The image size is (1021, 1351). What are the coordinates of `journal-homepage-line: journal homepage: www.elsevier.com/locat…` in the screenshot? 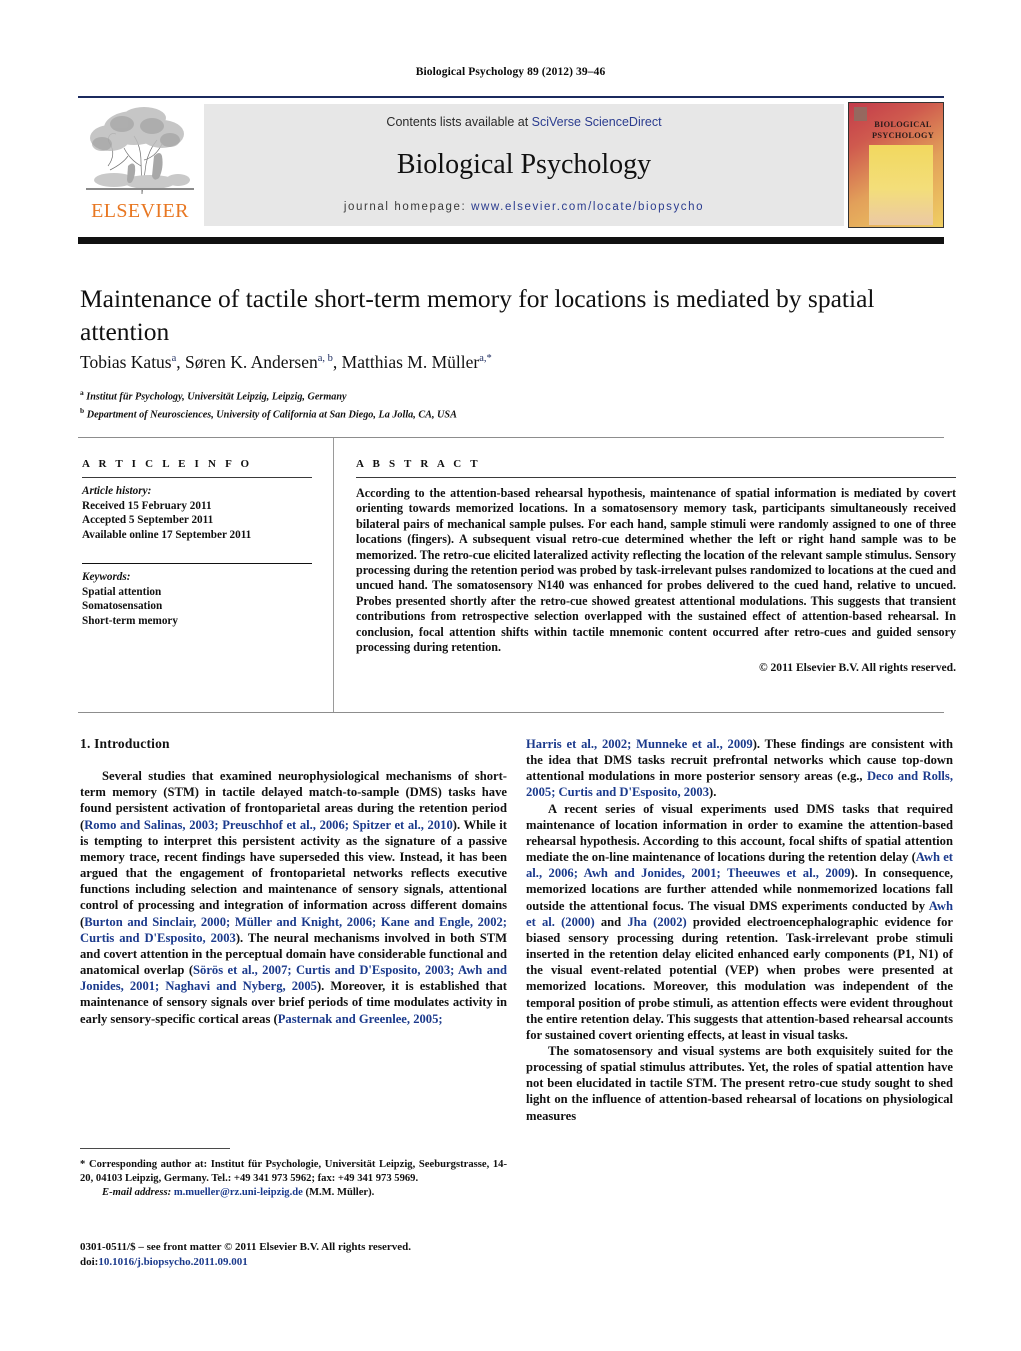 It's located at (524, 207).